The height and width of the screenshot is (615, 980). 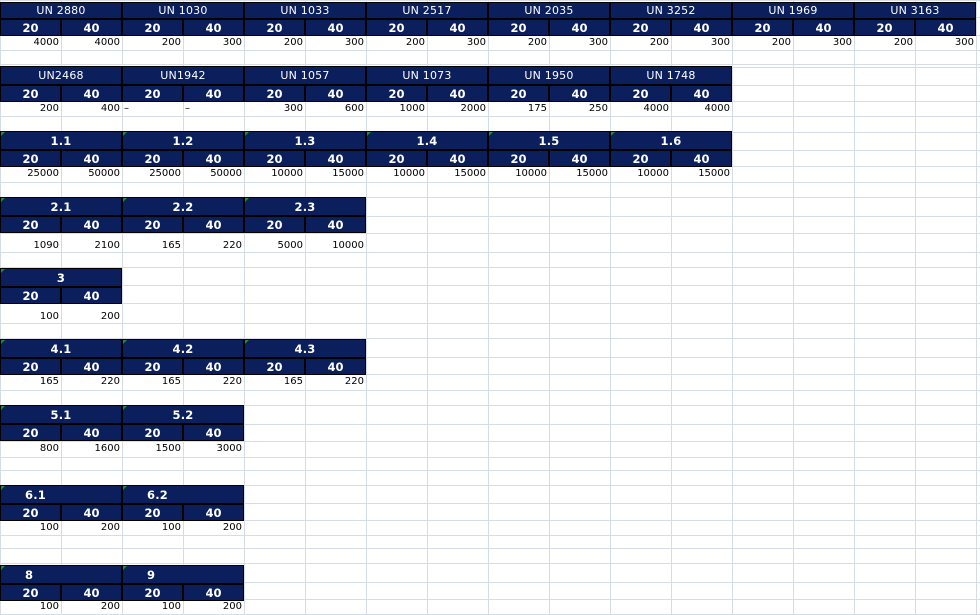 I want to click on value-cell-40: 400, so click(x=91, y=109).